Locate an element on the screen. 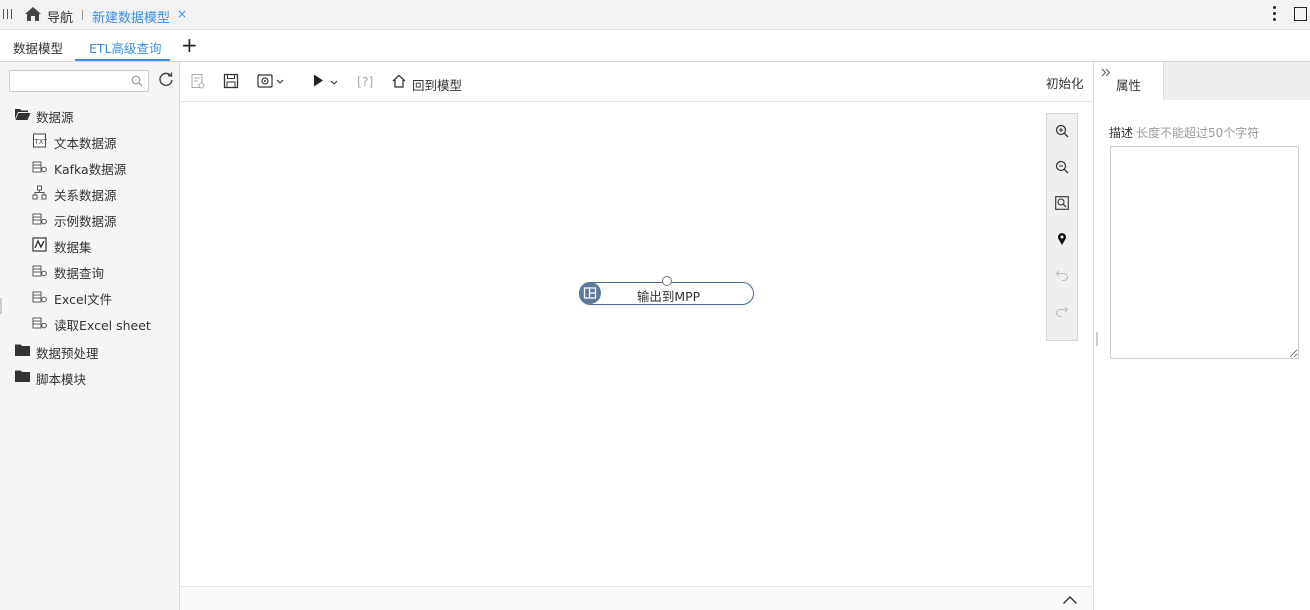 The height and width of the screenshot is (610, 1310). sub-tabs: 数据模型 ETL高级查询 + is located at coordinates (655, 46).